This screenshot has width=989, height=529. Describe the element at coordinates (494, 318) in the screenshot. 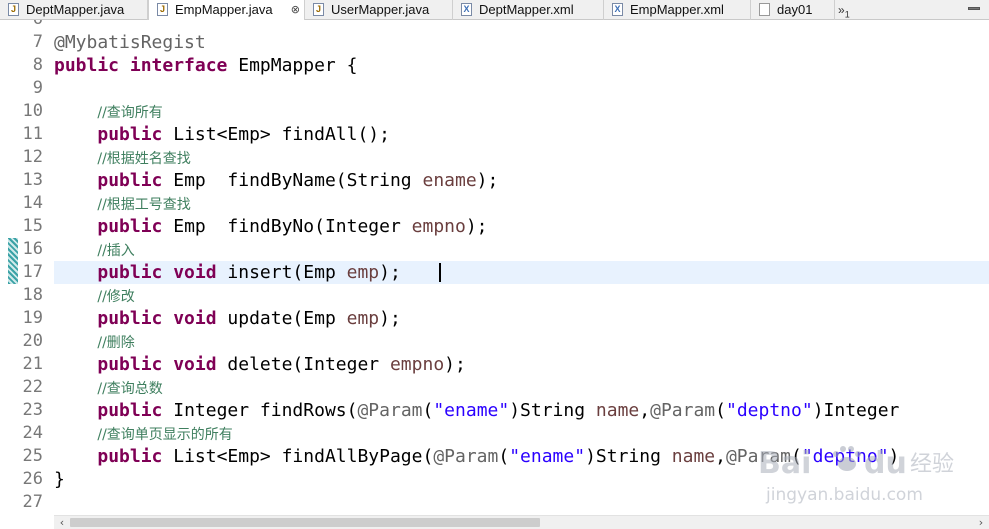

I see `code-line: 19 public void update(Emp emp);` at that location.